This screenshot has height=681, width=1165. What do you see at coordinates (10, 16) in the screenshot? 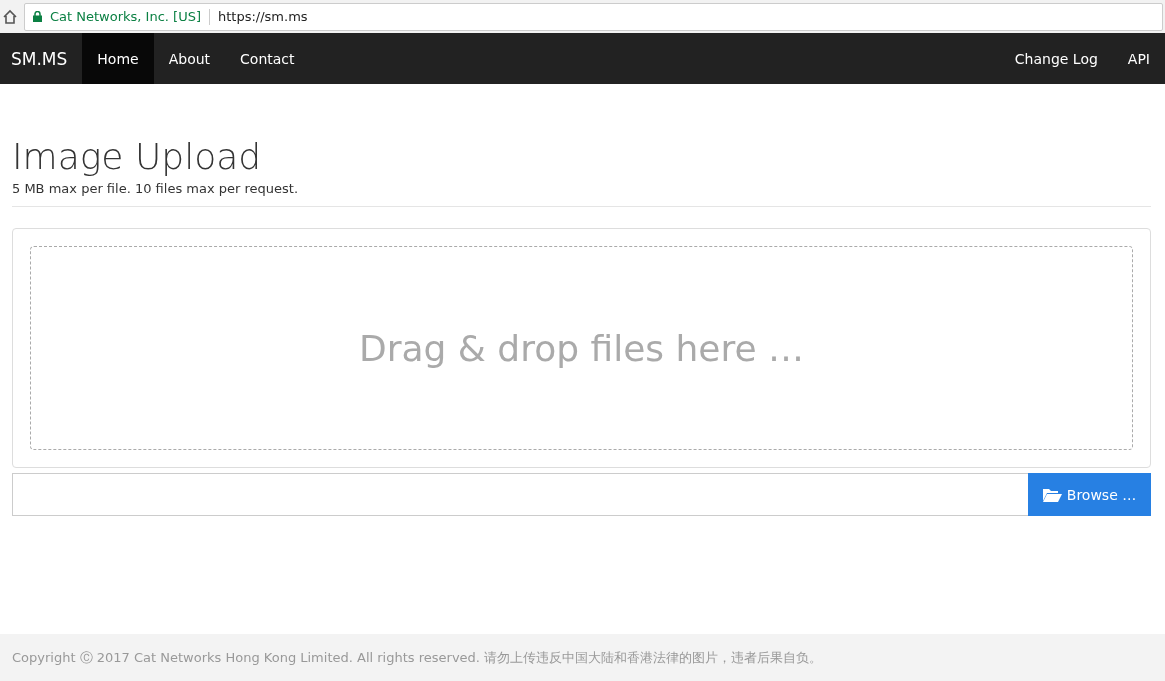
I see `home-icon` at bounding box center [10, 16].